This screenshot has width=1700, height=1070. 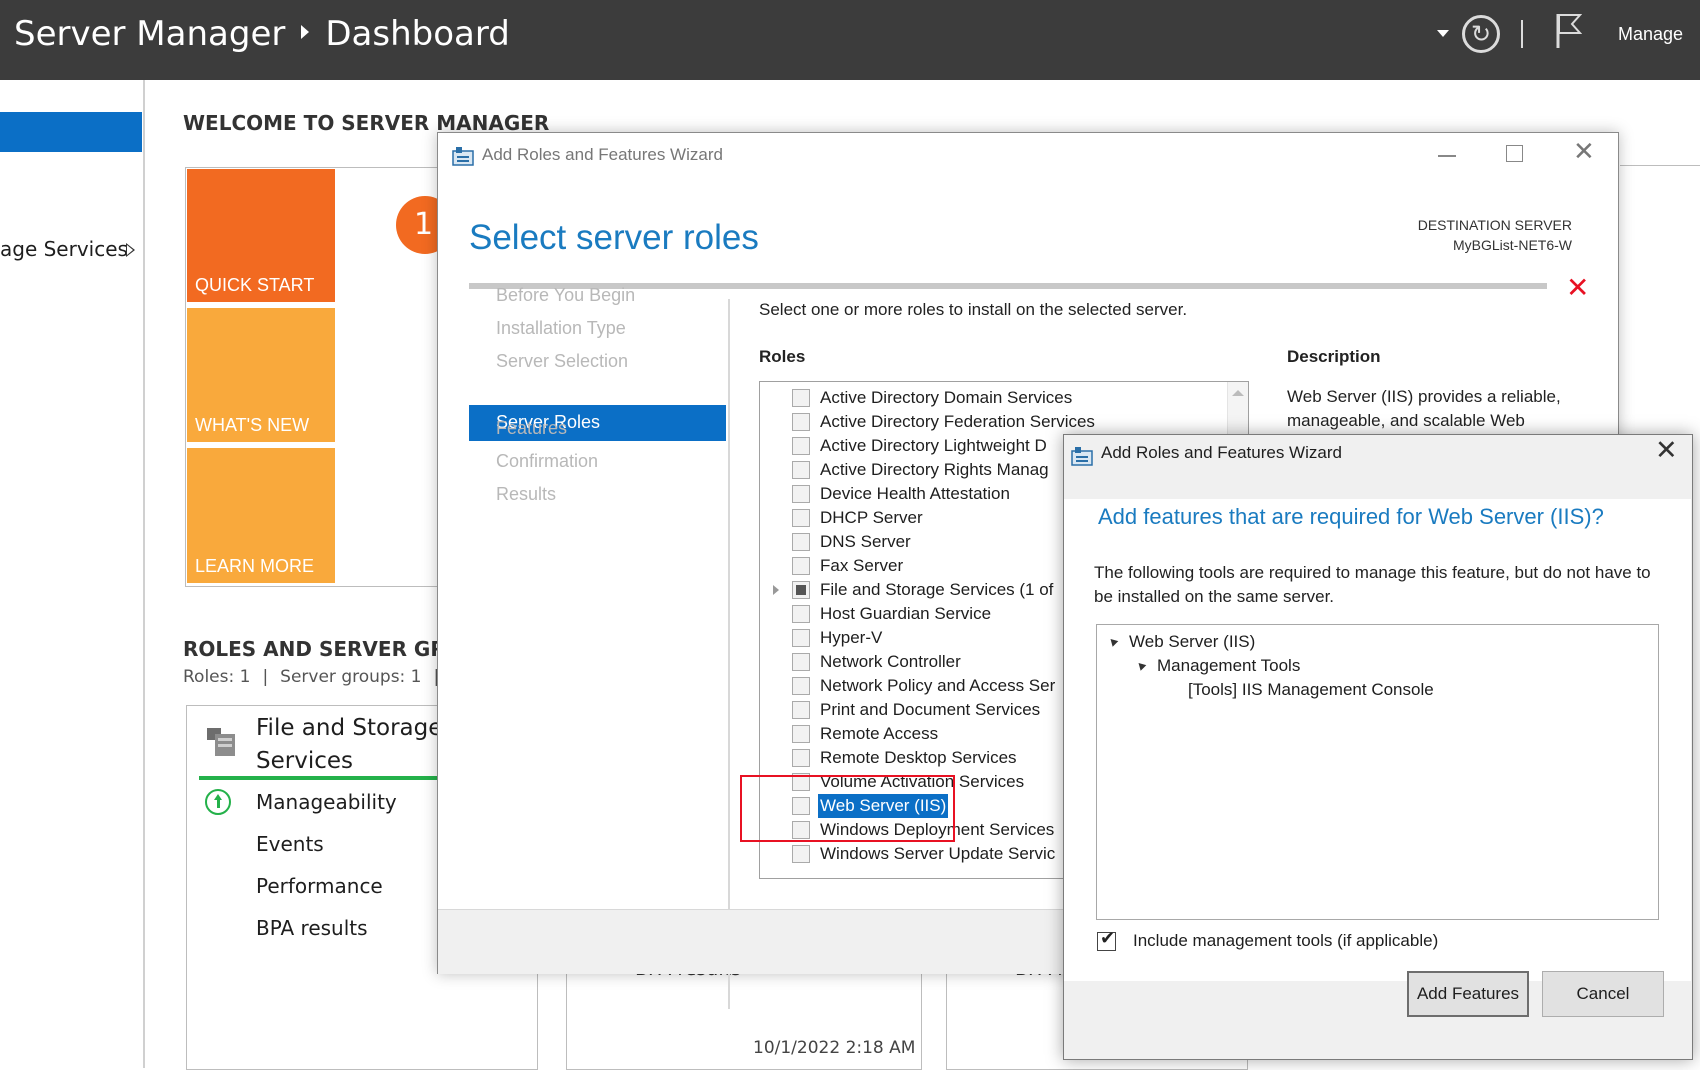 I want to click on step-results: Results, so click(x=526, y=494).